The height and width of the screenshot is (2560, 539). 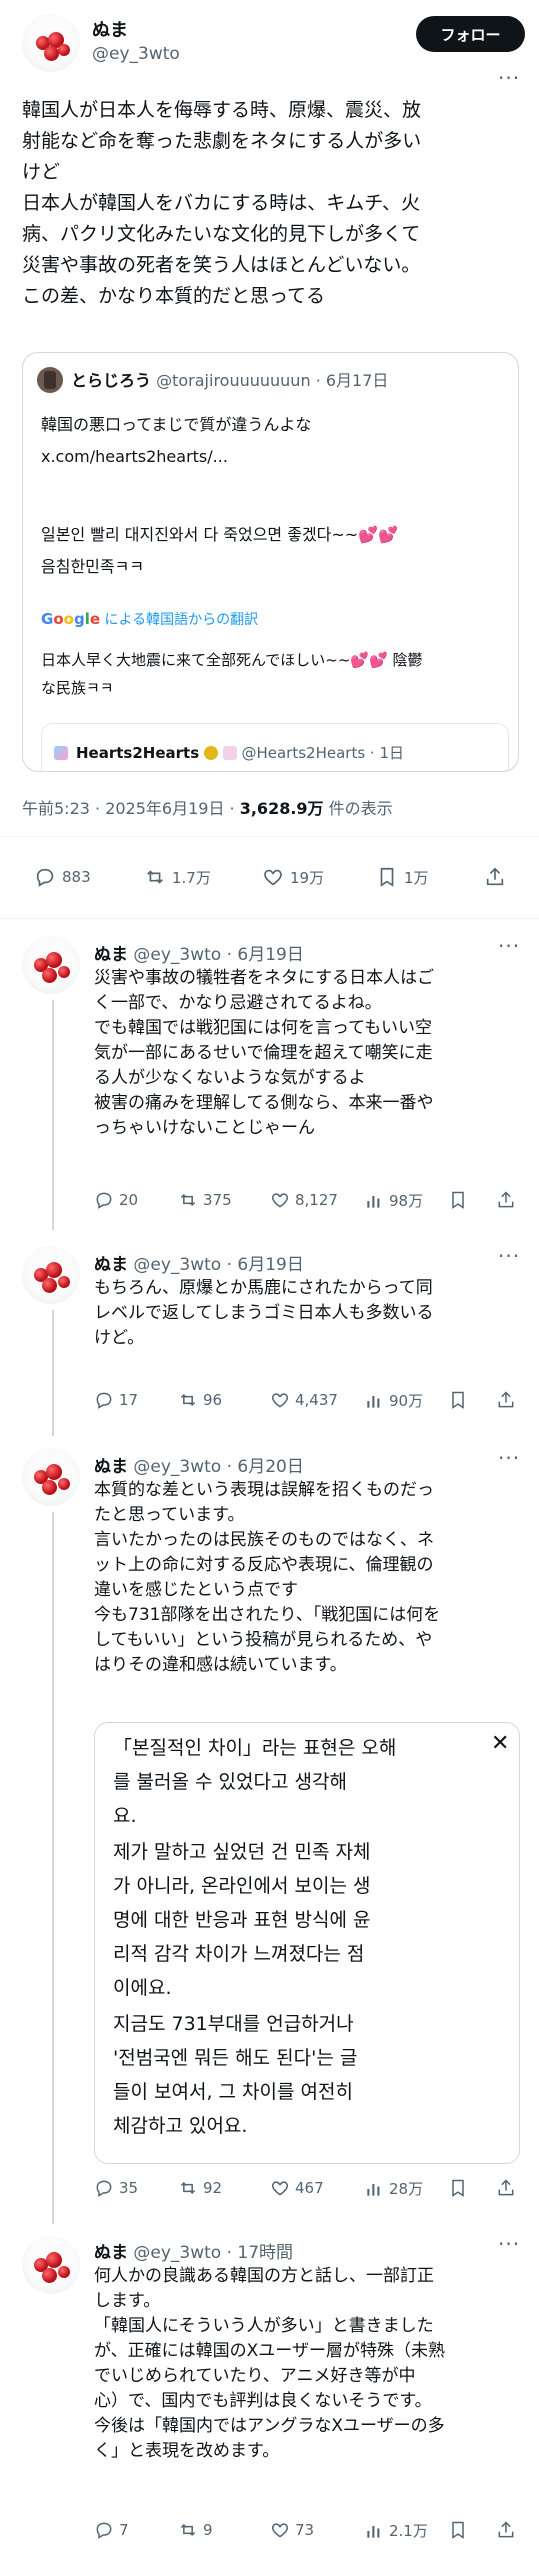 What do you see at coordinates (213, 2253) in the screenshot?
I see `reply-handle-date: @ey_3wto · 17時間` at bounding box center [213, 2253].